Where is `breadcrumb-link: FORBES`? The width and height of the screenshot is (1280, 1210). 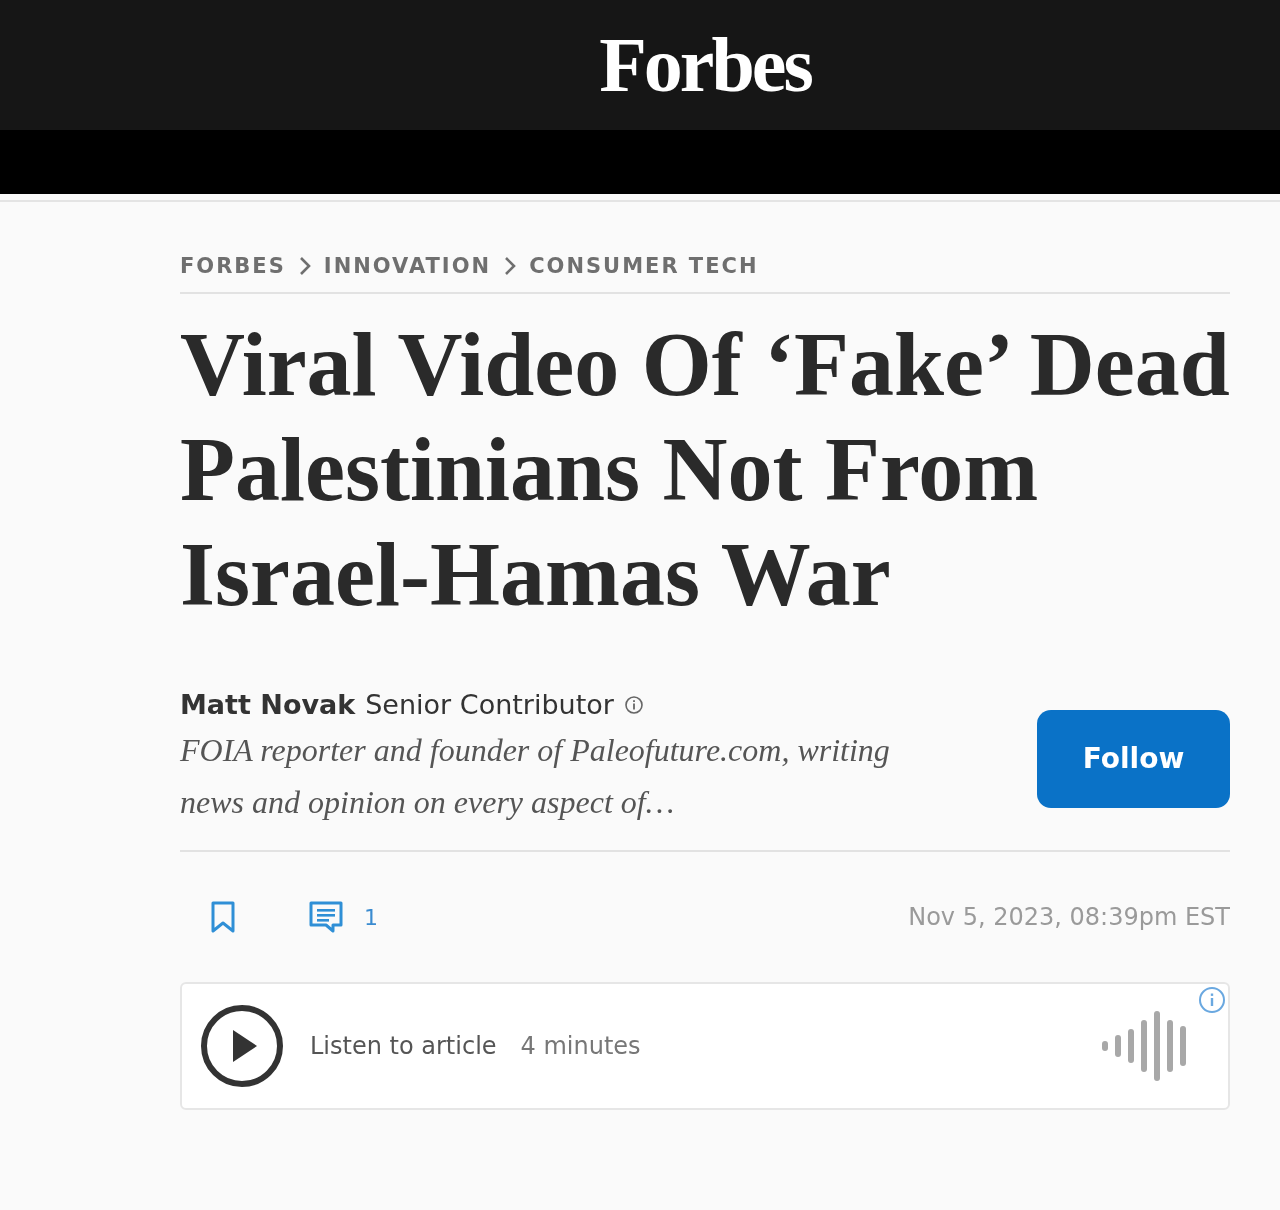
breadcrumb-link: FORBES is located at coordinates (233, 266).